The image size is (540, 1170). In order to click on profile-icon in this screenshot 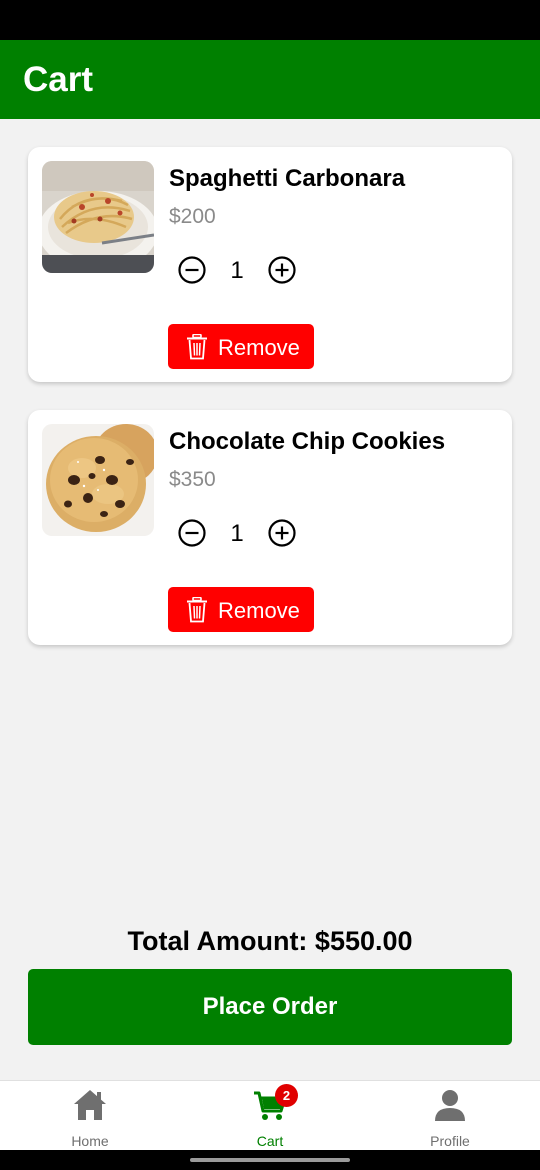, I will do `click(450, 1105)`.